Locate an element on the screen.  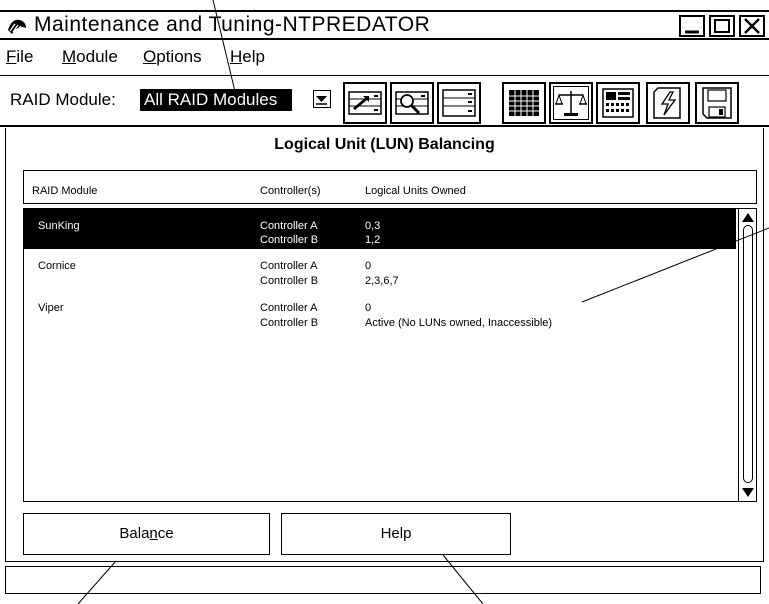
maximize-button is located at coordinates (722, 26).